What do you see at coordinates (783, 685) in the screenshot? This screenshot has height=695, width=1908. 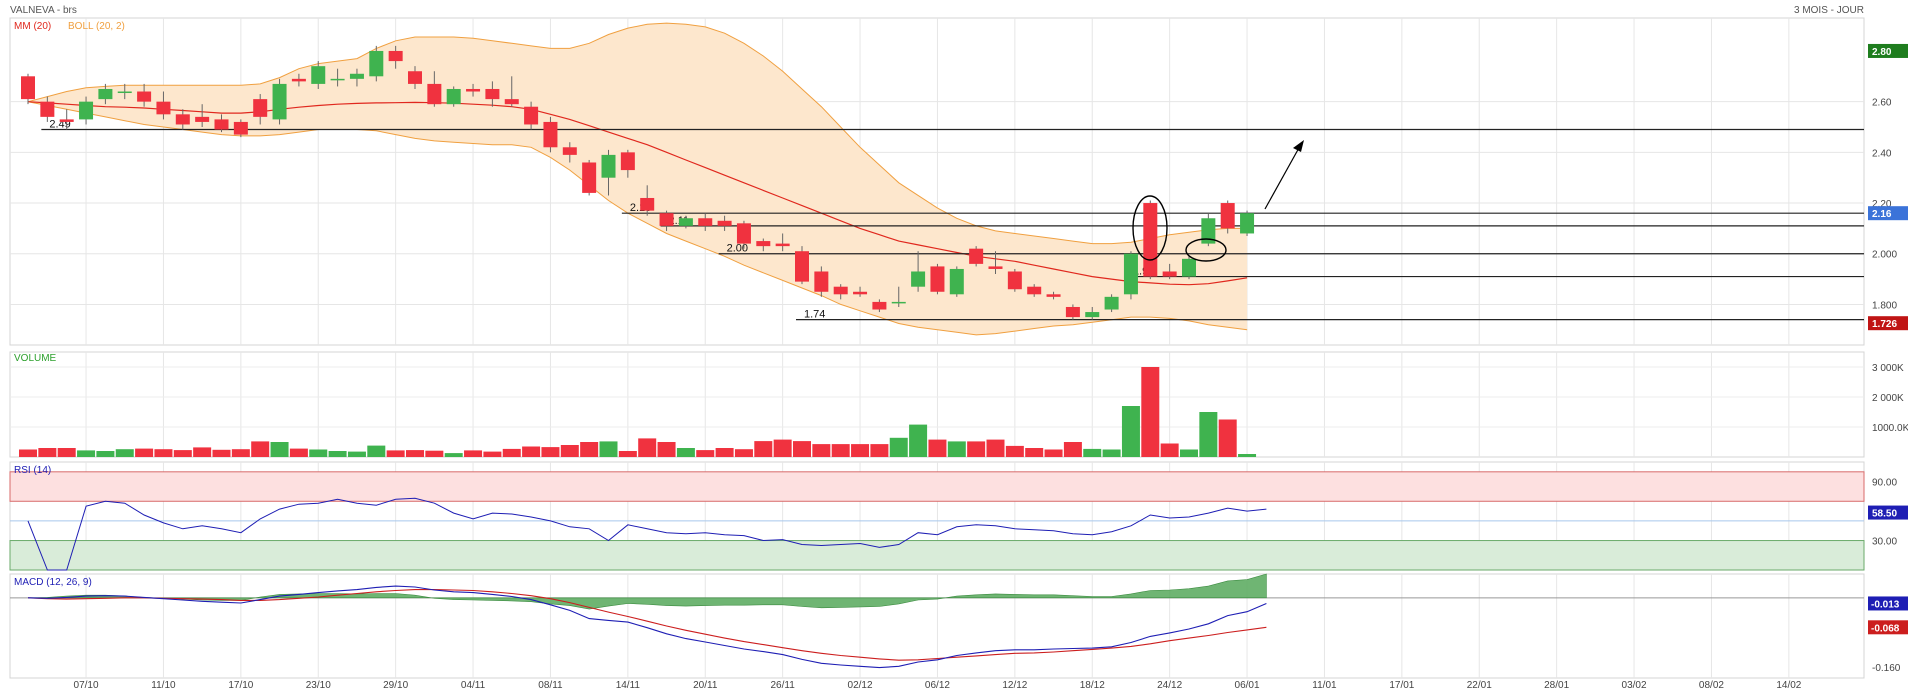 I see `x-tick-label: 26/11` at bounding box center [783, 685].